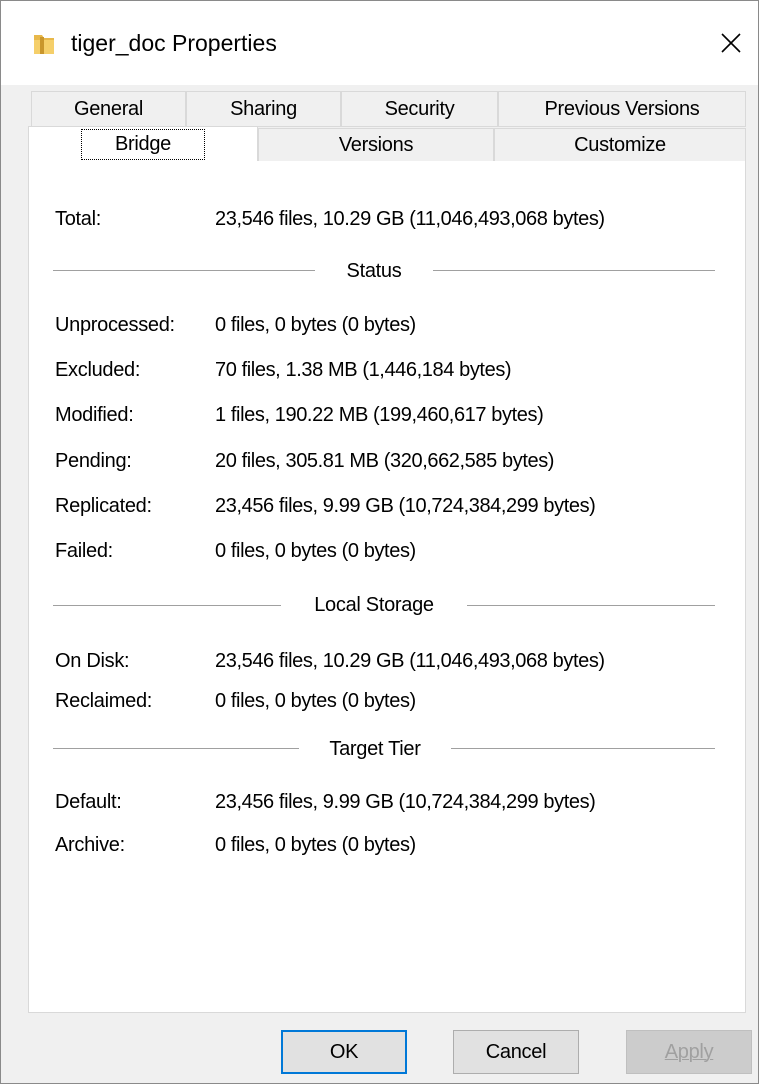 The width and height of the screenshot is (759, 1084). Describe the element at coordinates (363, 370) in the screenshot. I see `excluded-value: 70 files, 1.38 MB (1,446,184 bytes)` at that location.